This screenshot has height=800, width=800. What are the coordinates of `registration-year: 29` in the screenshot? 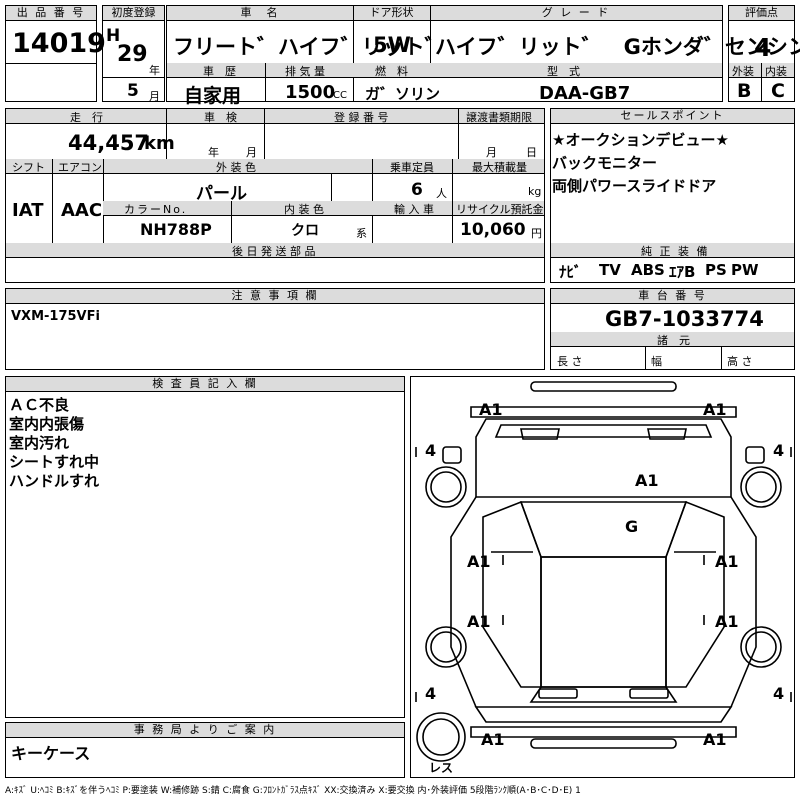 It's located at (132, 54).